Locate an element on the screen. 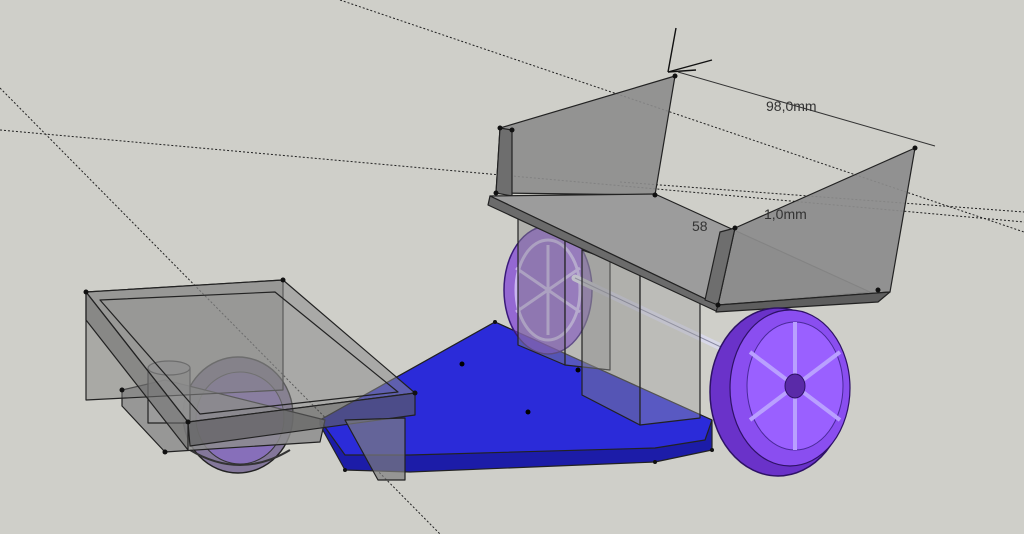 The height and width of the screenshot is (534, 1024). dimension-partial: 58 is located at coordinates (700, 226).